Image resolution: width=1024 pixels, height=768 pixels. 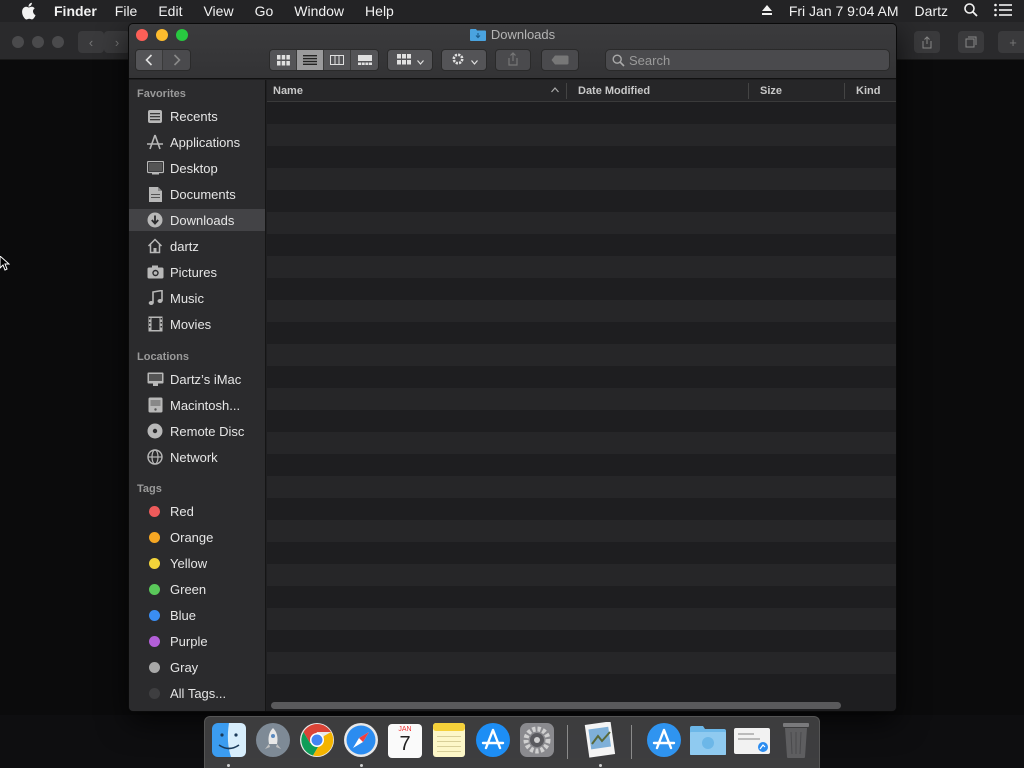 What do you see at coordinates (379, 11) in the screenshot?
I see `menu-help: Help` at bounding box center [379, 11].